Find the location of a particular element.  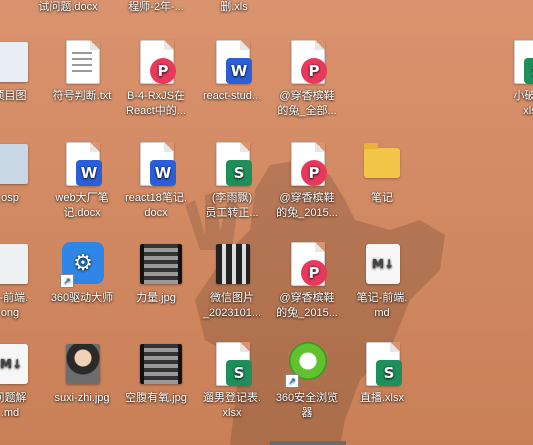

file-label: 直播.xlsx is located at coordinates (382, 398).